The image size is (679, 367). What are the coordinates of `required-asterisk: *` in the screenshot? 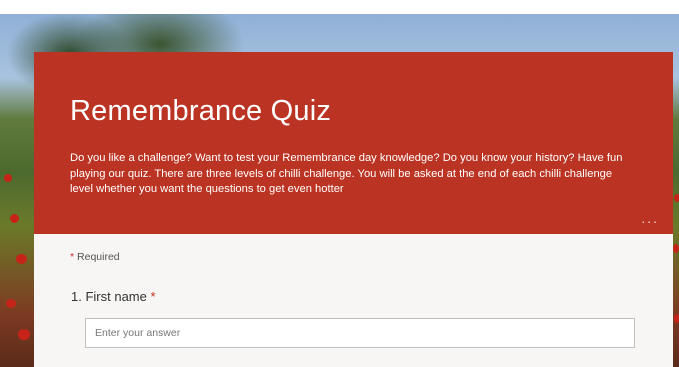 It's located at (72, 257).